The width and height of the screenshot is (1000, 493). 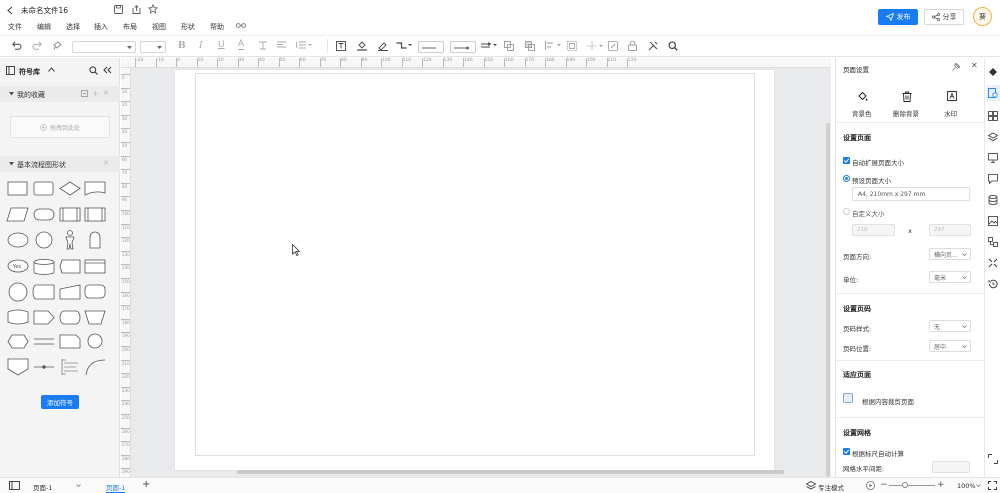 I want to click on shape-circle, so click(x=44, y=240).